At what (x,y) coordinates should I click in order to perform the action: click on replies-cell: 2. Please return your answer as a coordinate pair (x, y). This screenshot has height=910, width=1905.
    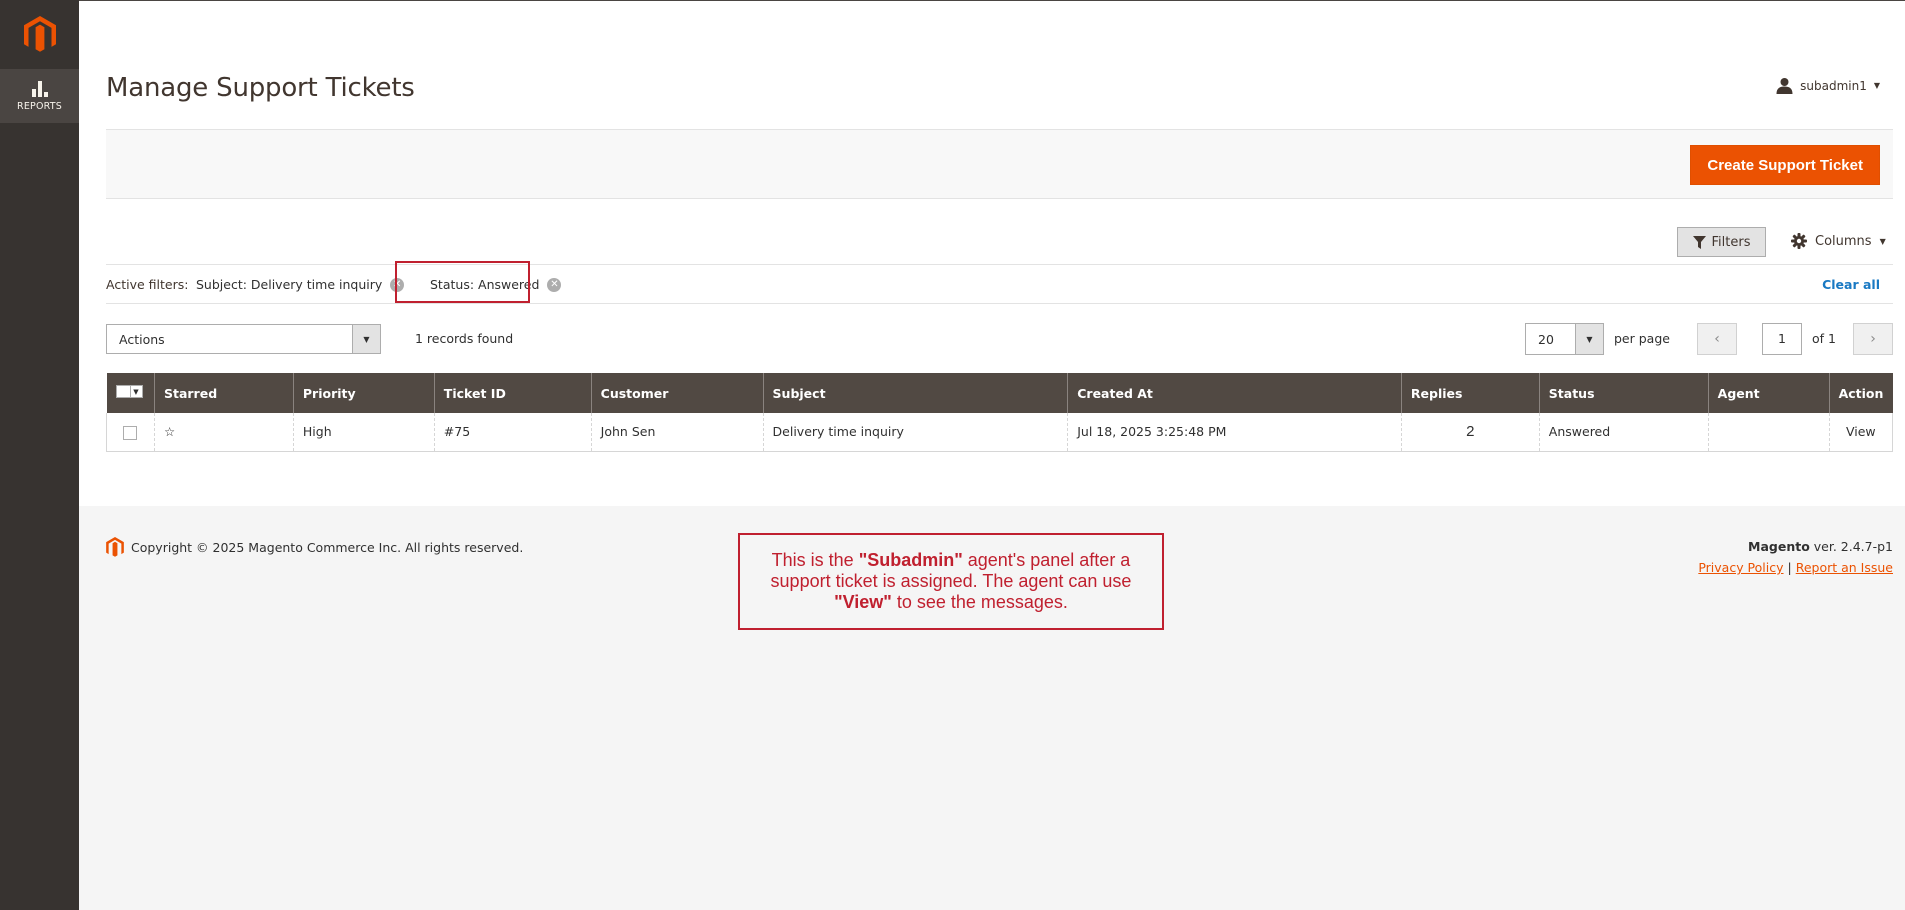
    Looking at the image, I should click on (1470, 432).